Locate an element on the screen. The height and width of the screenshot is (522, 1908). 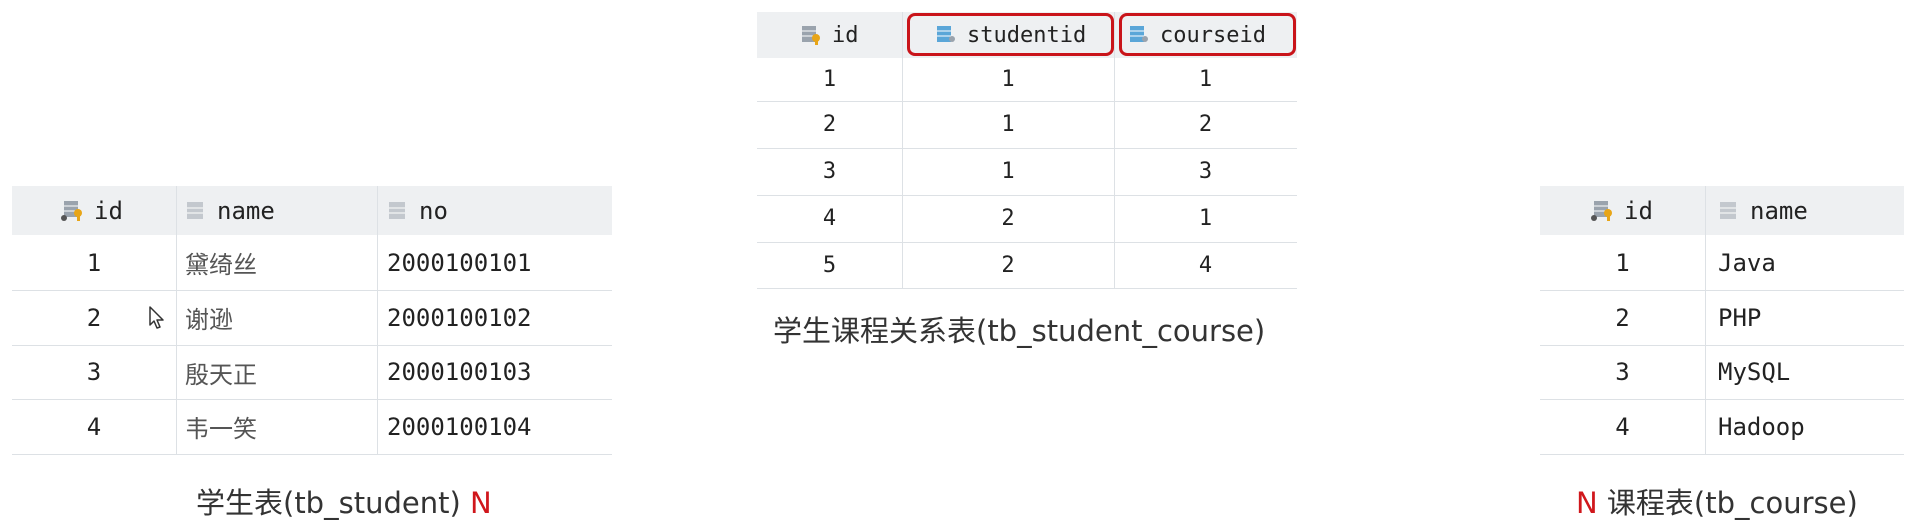
studentid-highlight-box is located at coordinates (1010, 34).